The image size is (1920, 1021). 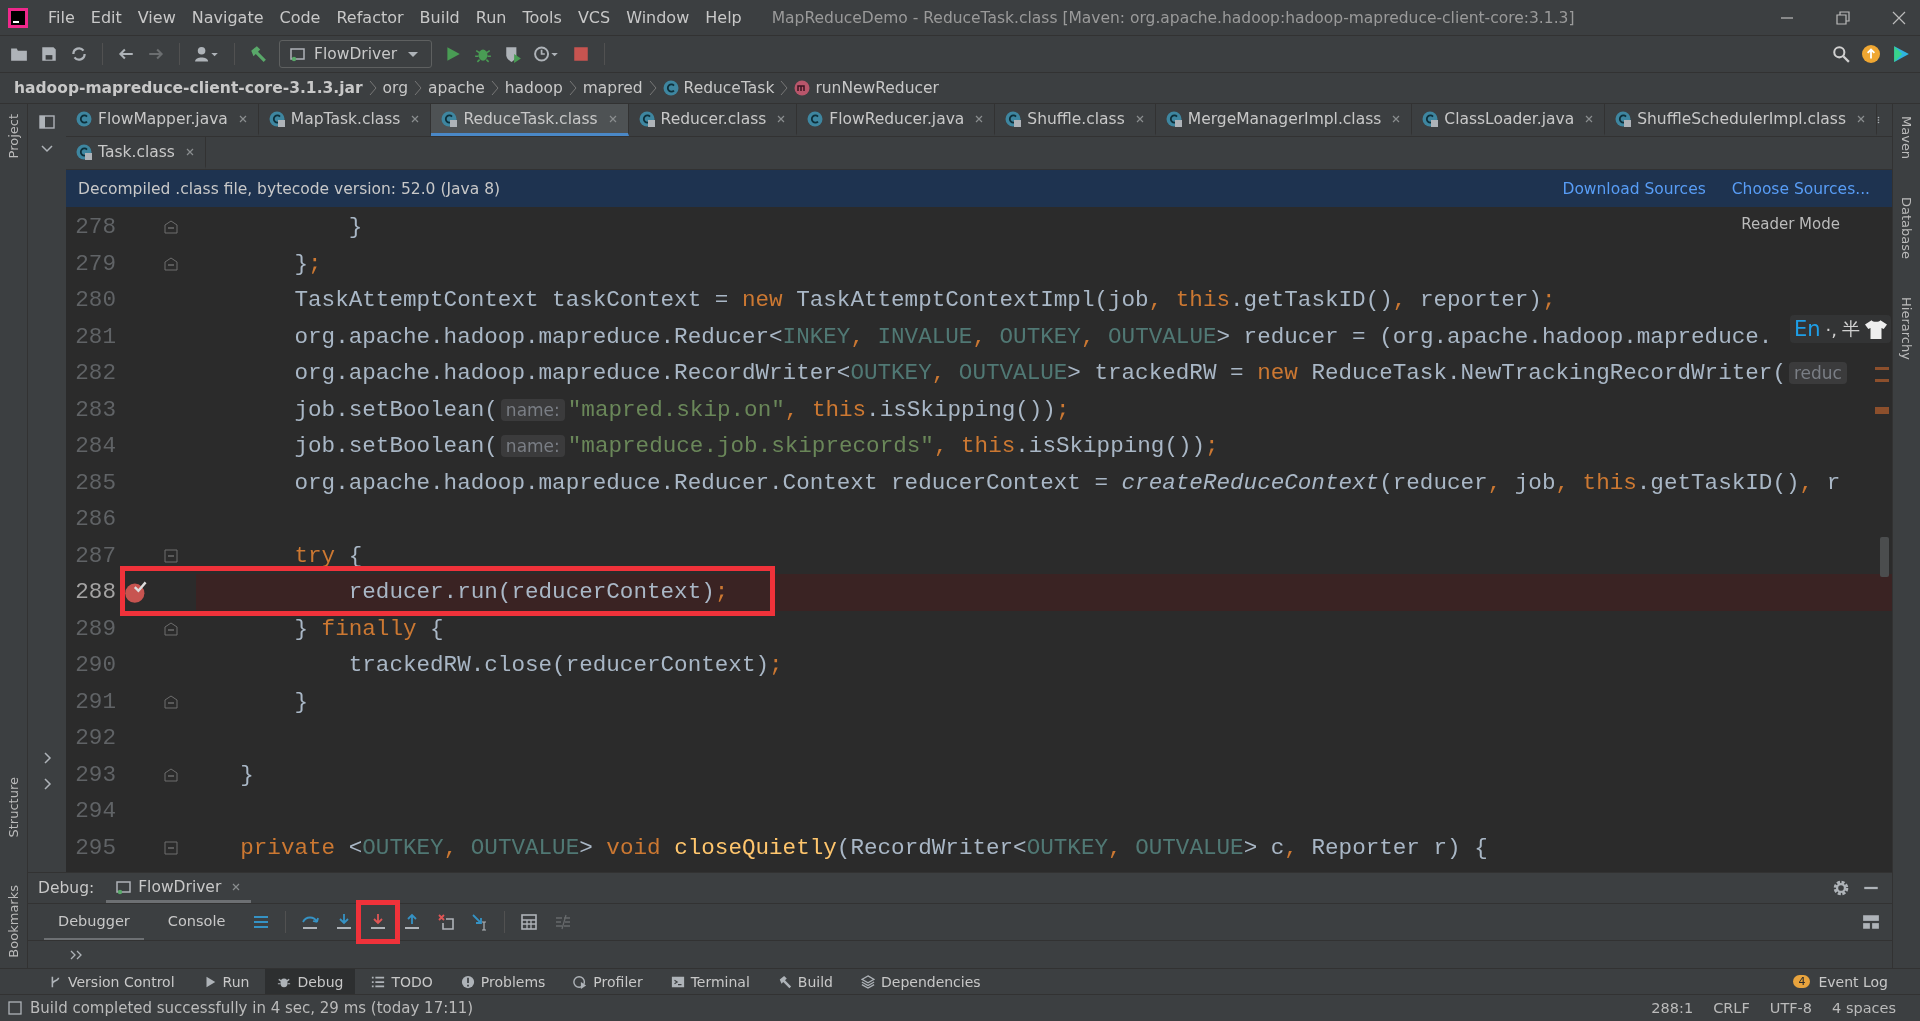 What do you see at coordinates (710, 981) in the screenshot?
I see `tool-window-button: Terminal` at bounding box center [710, 981].